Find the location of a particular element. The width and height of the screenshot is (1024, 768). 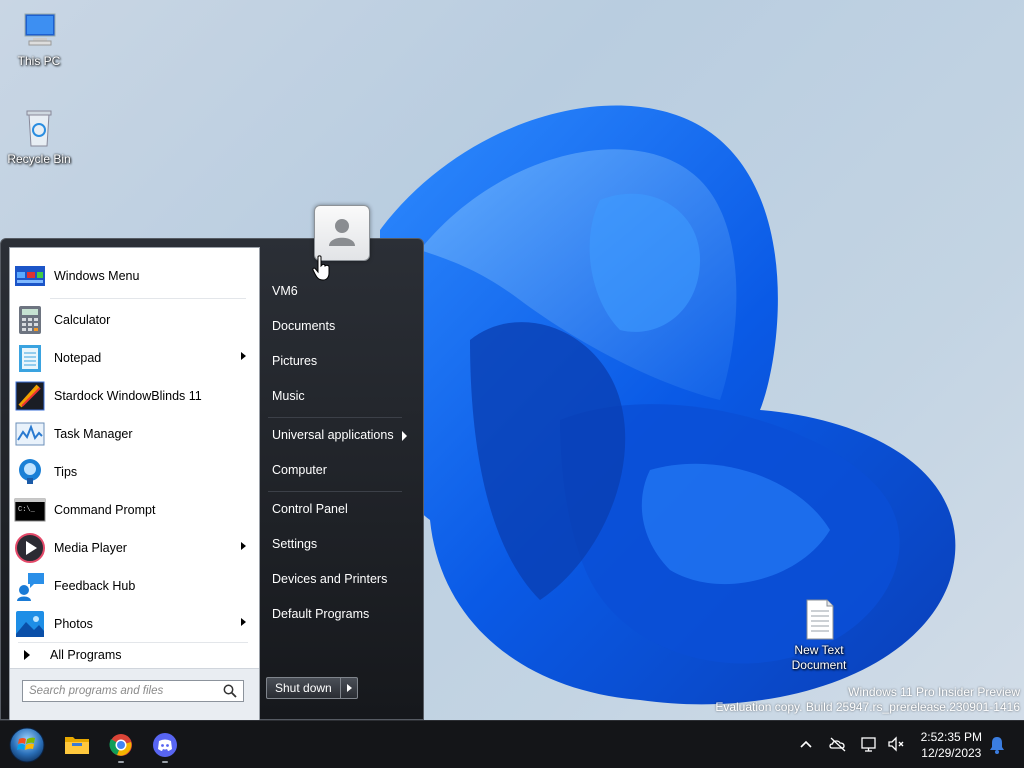

calculator-icon is located at coordinates (30, 320).